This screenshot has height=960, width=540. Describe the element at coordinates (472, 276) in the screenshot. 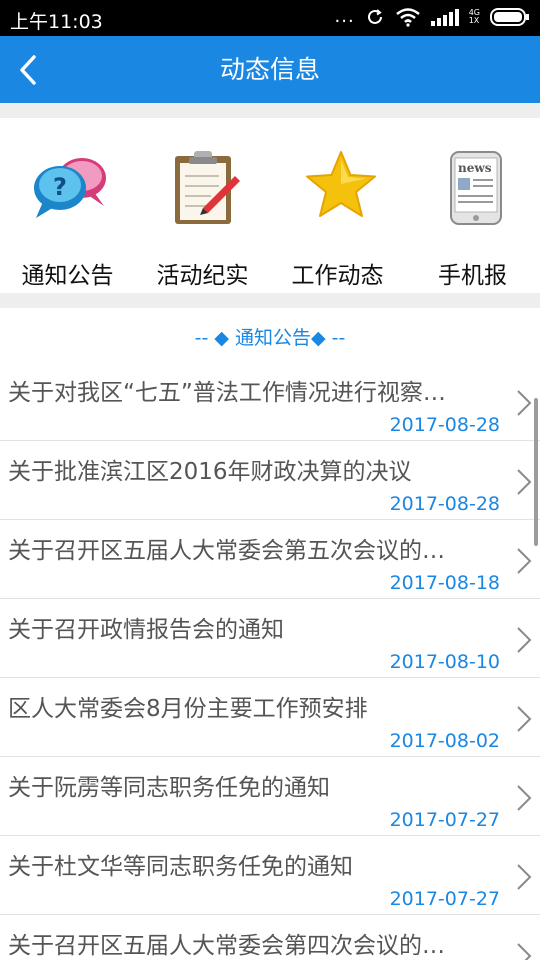

I see `menu-mobile-news-label: 手机报` at that location.